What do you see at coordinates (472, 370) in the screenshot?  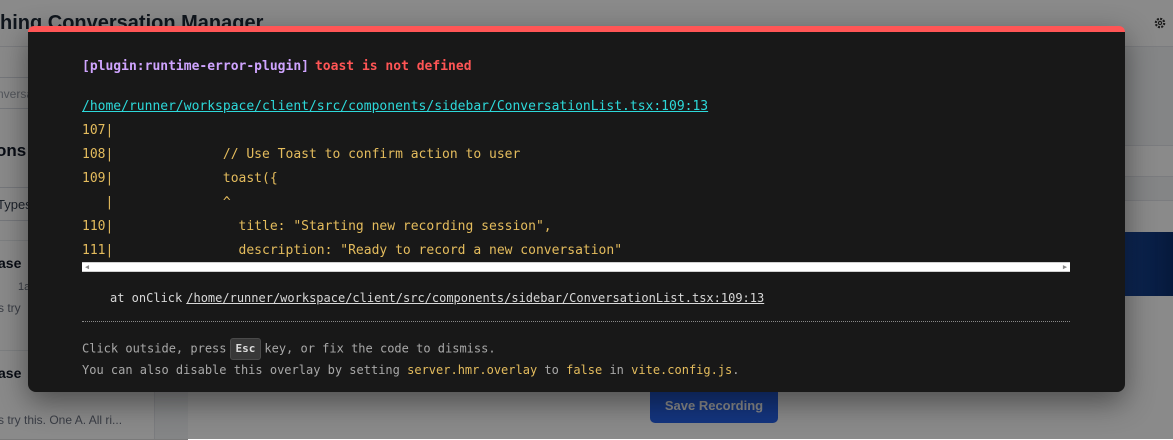 I see `setting-name: server.hmr.overlay` at bounding box center [472, 370].